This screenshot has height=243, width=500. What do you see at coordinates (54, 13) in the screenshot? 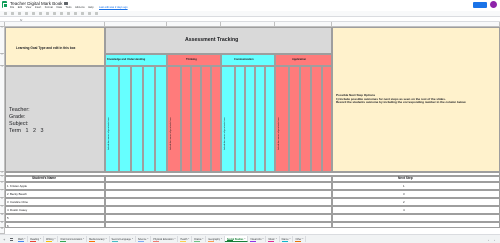
I see `font-icon` at bounding box center [54, 13].